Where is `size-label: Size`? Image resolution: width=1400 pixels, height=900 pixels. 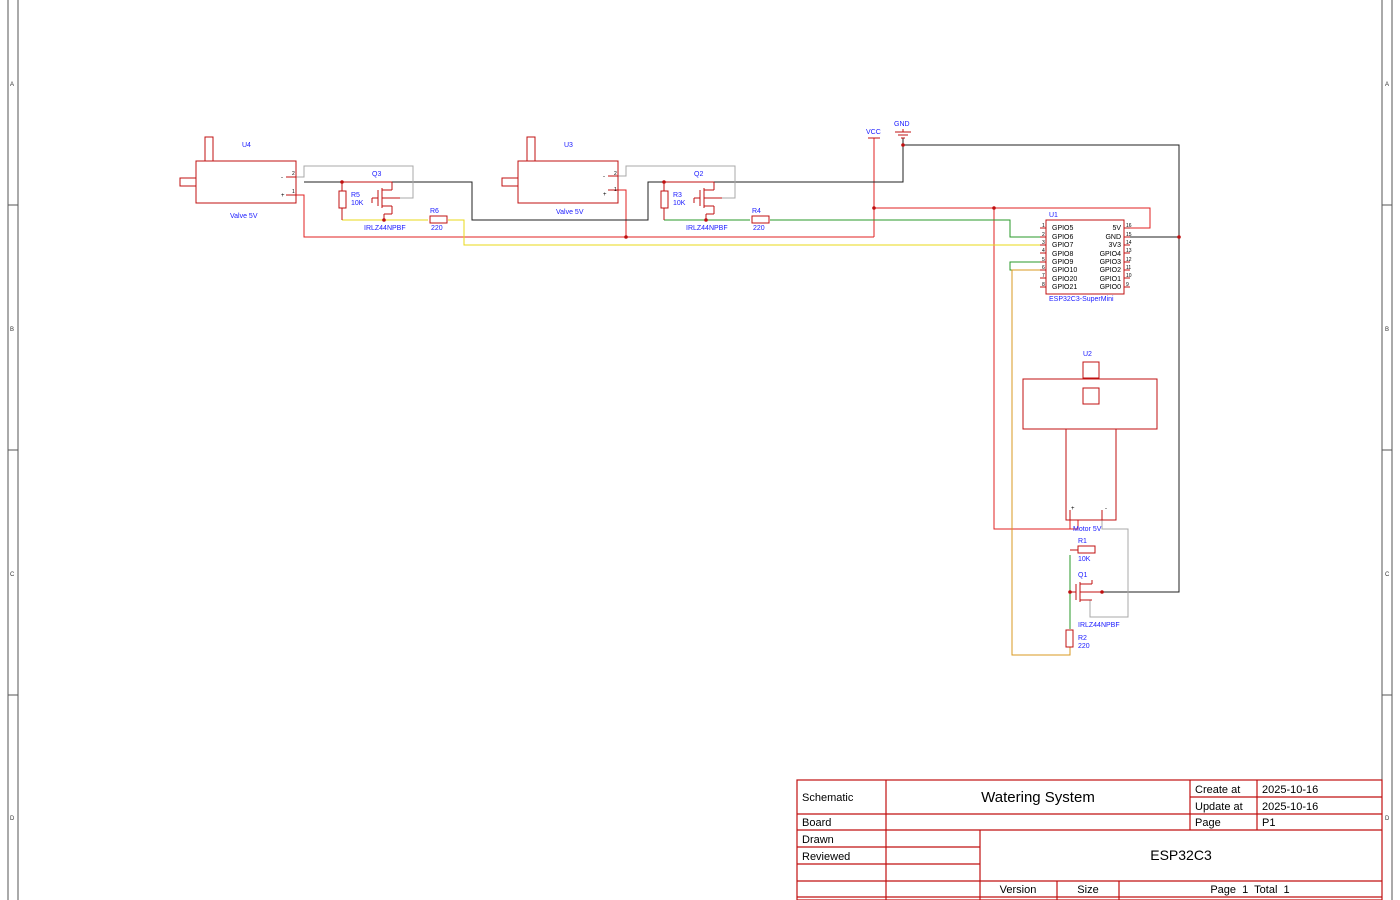 size-label: Size is located at coordinates (1087, 890).